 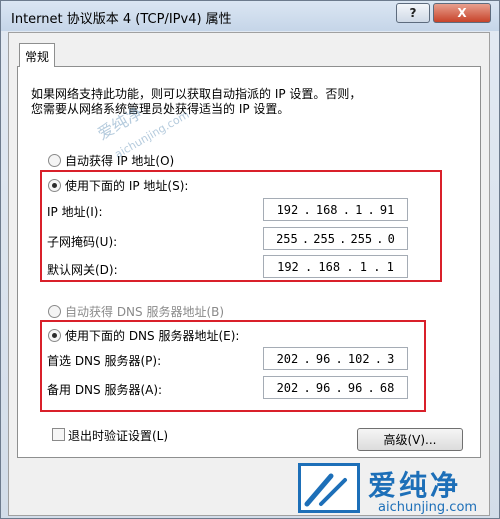 I want to click on manual-ip-label: 使用下面的 IP 地址(S):, so click(x=127, y=186).